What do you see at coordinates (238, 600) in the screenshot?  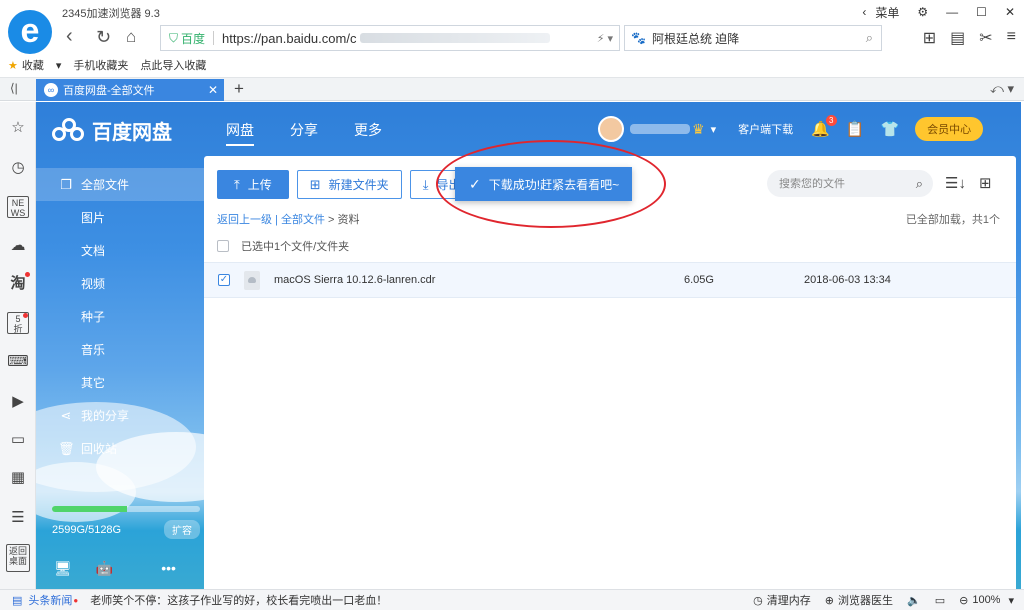 I see `news-text: 老师笑个不停：这孩子作业写的好，校长看完喷出一口老血！` at bounding box center [238, 600].